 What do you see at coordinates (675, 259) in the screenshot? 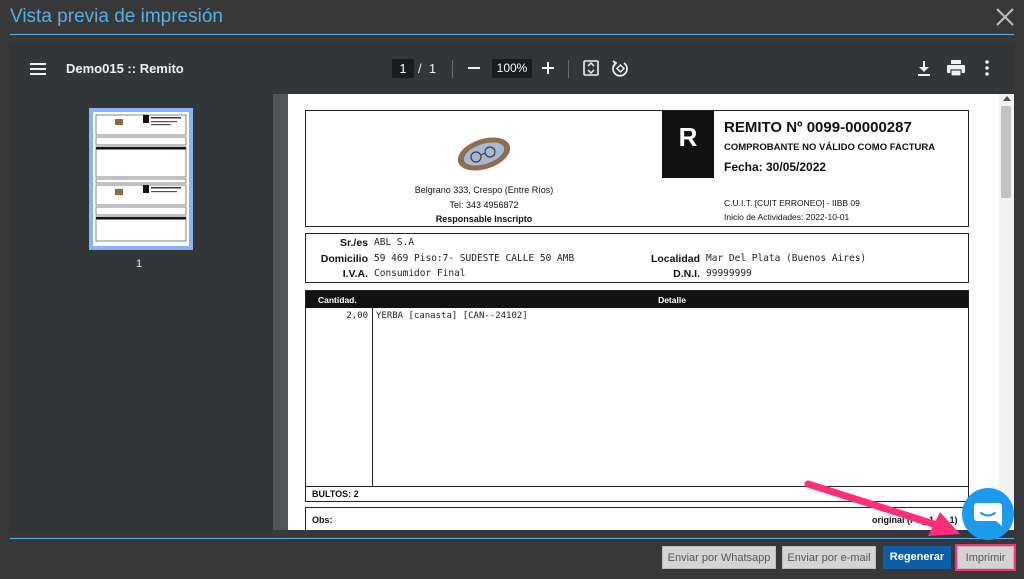
I see `client-city-label: Localidad` at bounding box center [675, 259].